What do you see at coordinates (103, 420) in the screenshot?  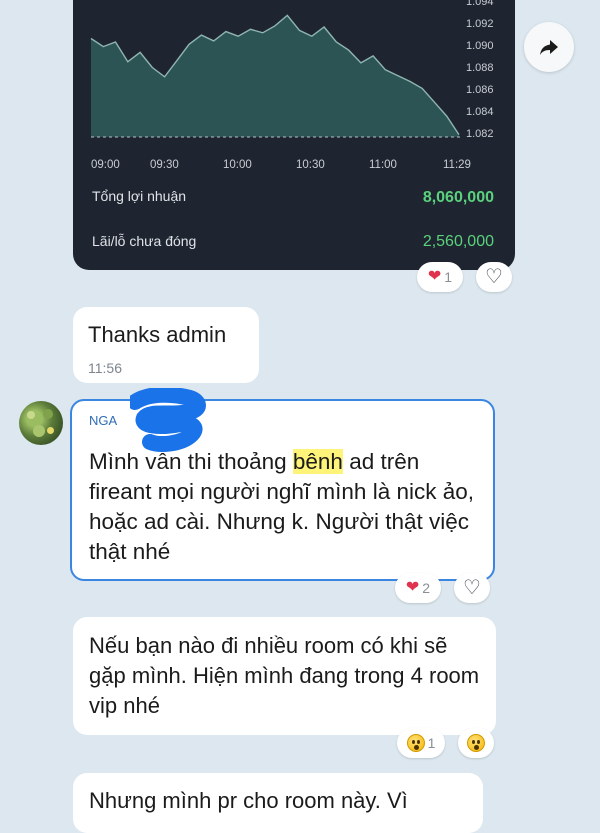 I see `sender-name: NGA` at bounding box center [103, 420].